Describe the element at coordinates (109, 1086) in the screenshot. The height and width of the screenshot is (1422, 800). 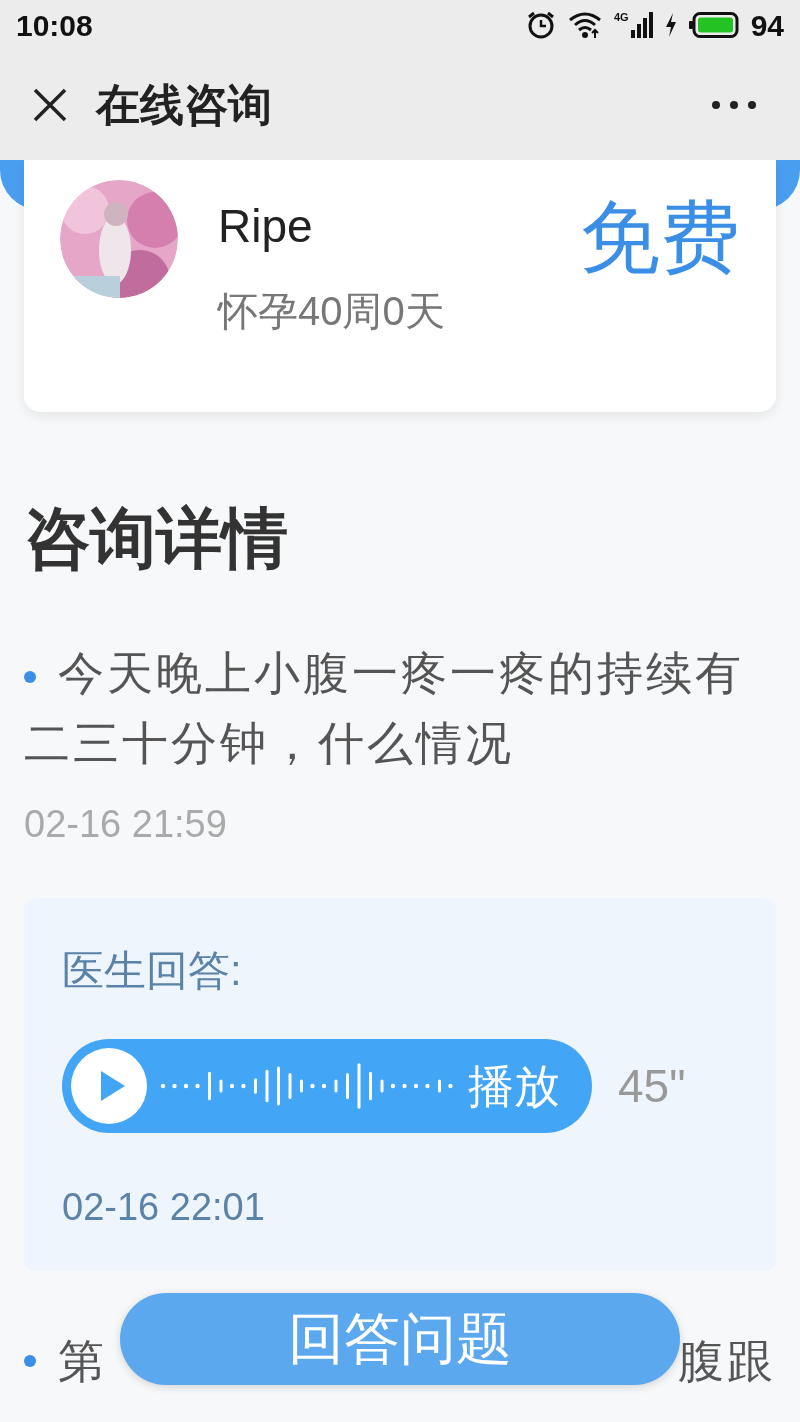
I see `play-icon` at that location.